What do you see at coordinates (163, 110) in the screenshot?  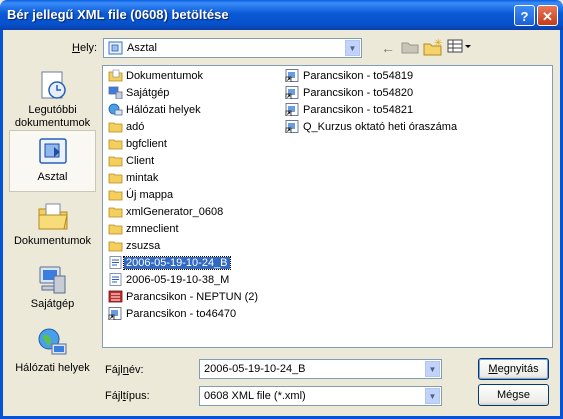 I see `file-name: Hálózati helyek` at bounding box center [163, 110].